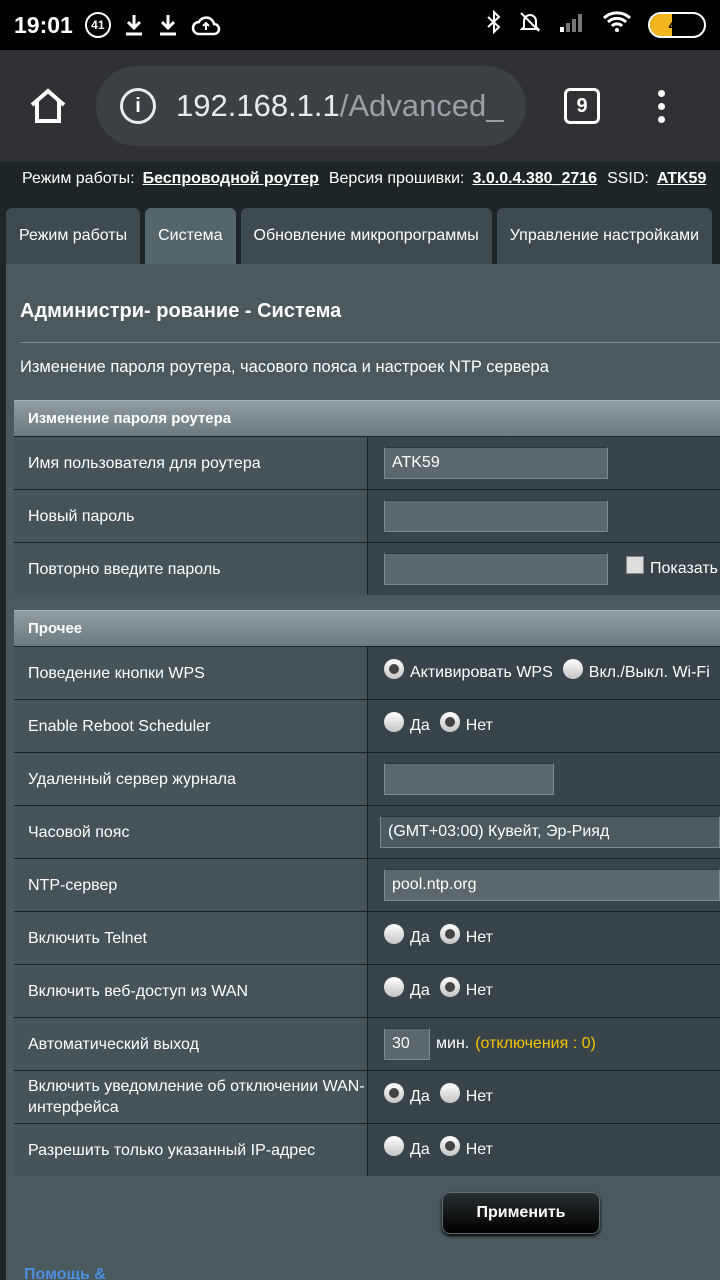 The height and width of the screenshot is (1280, 720). What do you see at coordinates (572, 25) in the screenshot?
I see `signal-icon` at bounding box center [572, 25].